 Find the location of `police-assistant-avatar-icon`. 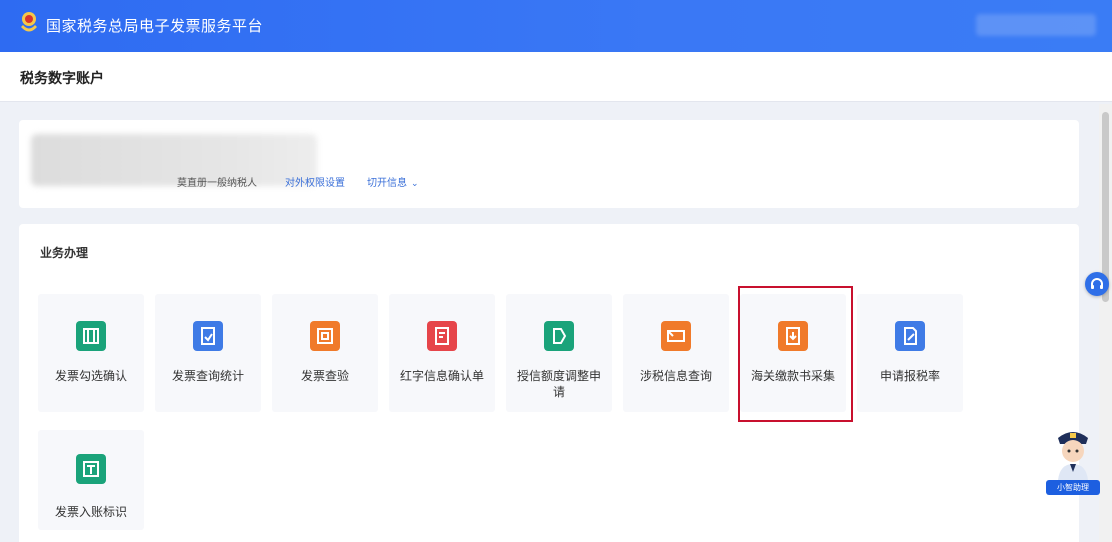

police-assistant-avatar-icon is located at coordinates (1073, 456).